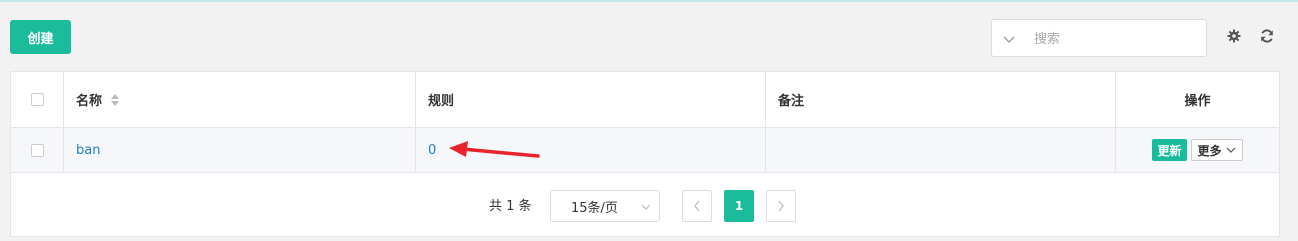  What do you see at coordinates (941, 99) in the screenshot?
I see `column-header-note: 备注` at bounding box center [941, 99].